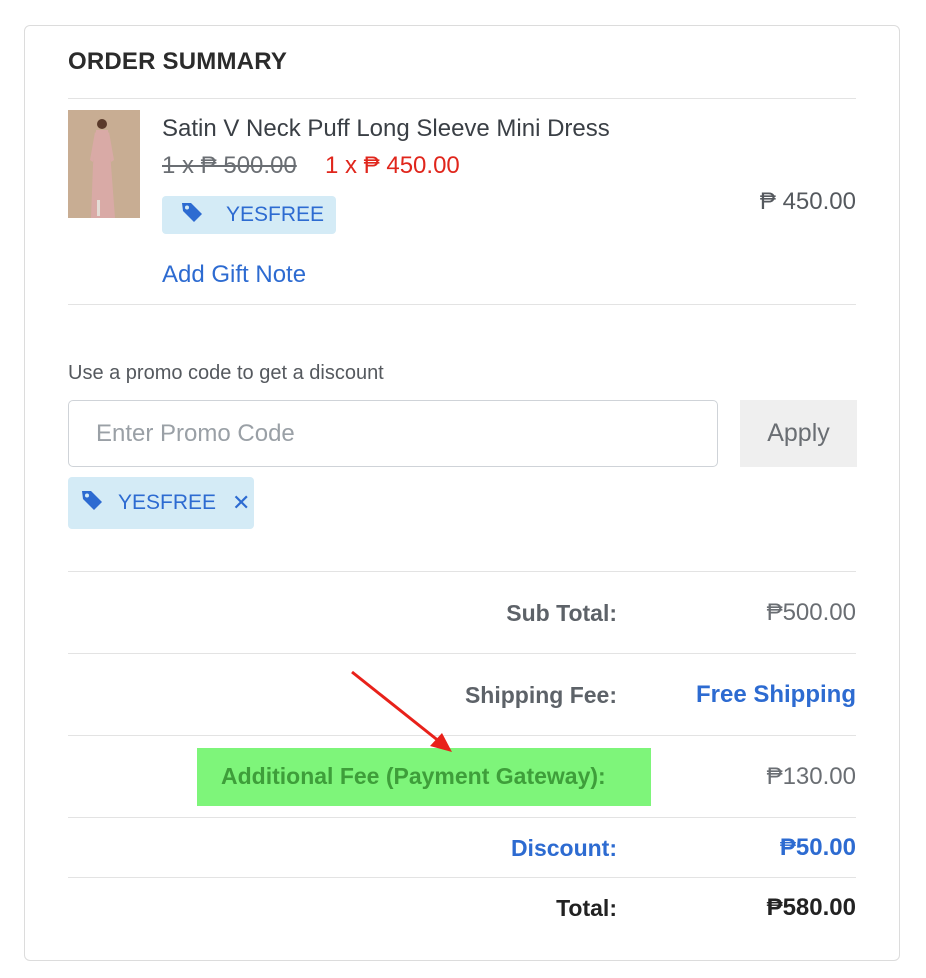  Describe the element at coordinates (275, 214) in the screenshot. I see `item-promo-code: YESFREE` at that location.